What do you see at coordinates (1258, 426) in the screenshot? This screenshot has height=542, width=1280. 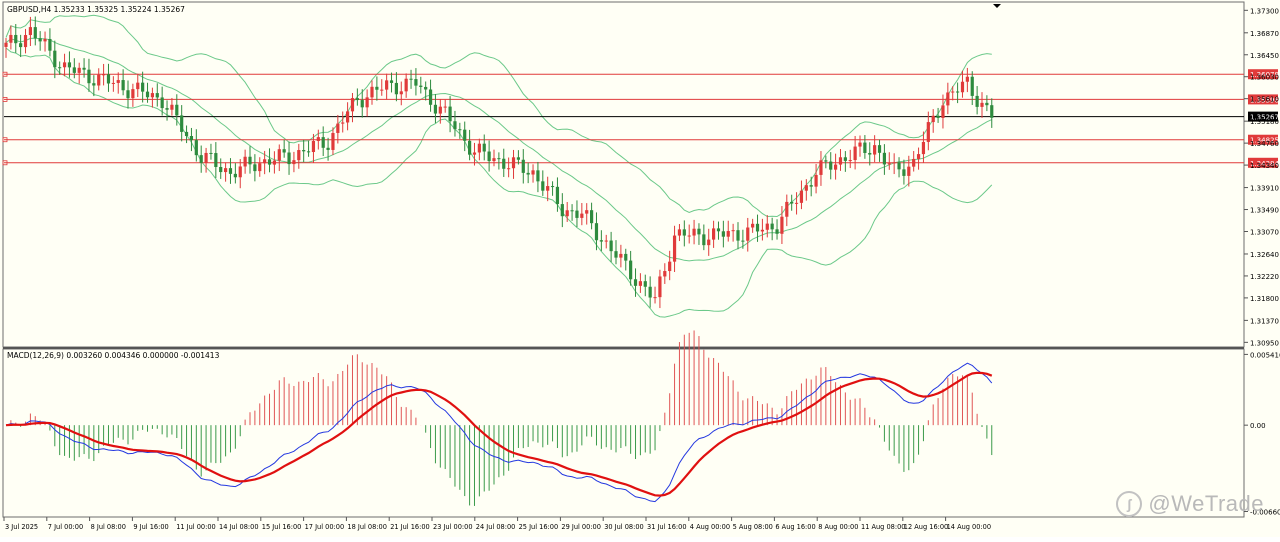 I see `macd-axis-label: 0.00` at bounding box center [1258, 426].